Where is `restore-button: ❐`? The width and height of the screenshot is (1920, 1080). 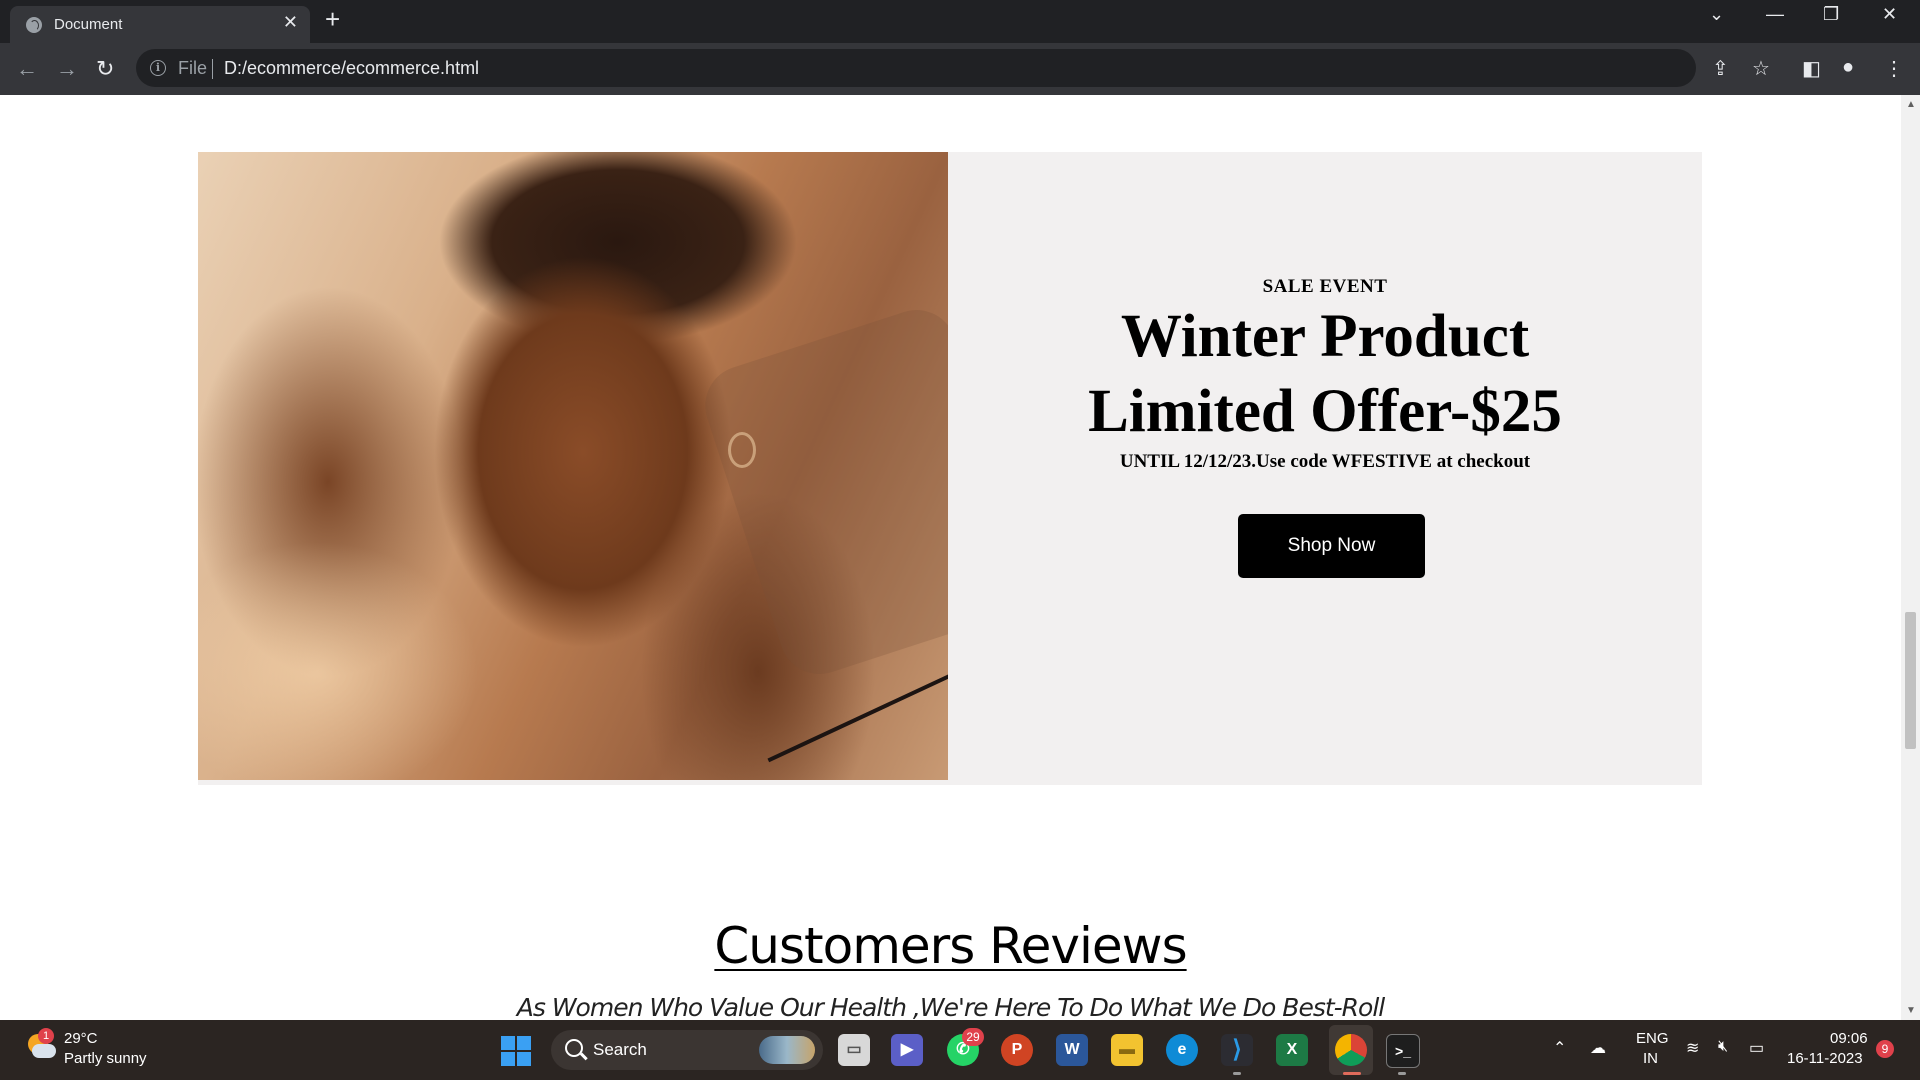 restore-button: ❐ is located at coordinates (1831, 14).